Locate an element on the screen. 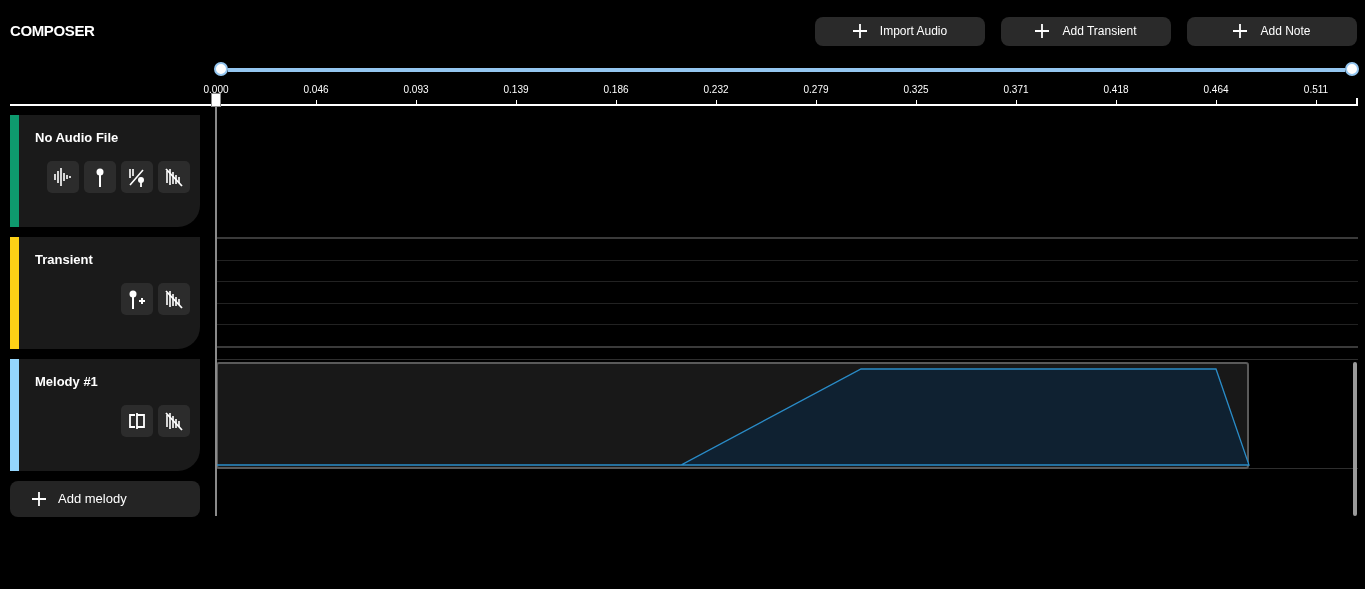 Image resolution: width=1365 pixels, height=589 pixels. ruler-label: 0.000 is located at coordinates (216, 90).